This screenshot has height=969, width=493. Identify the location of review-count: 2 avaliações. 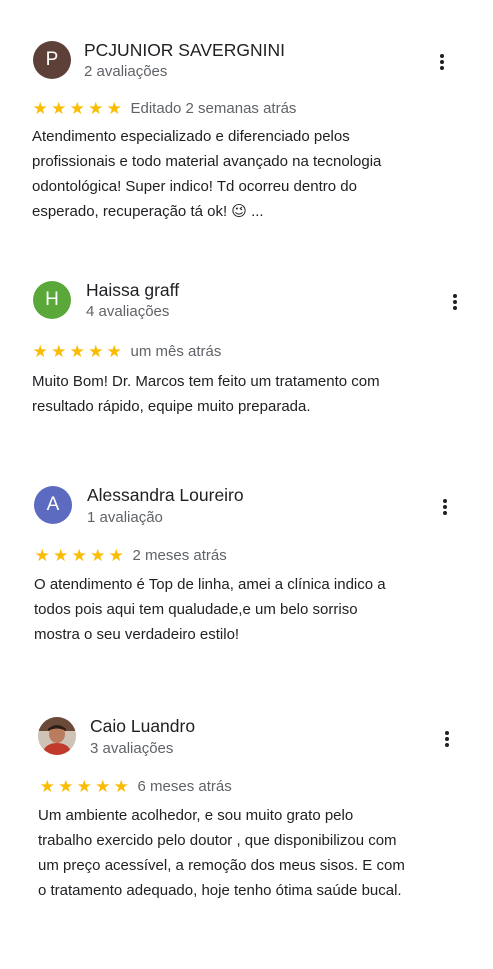
(126, 71).